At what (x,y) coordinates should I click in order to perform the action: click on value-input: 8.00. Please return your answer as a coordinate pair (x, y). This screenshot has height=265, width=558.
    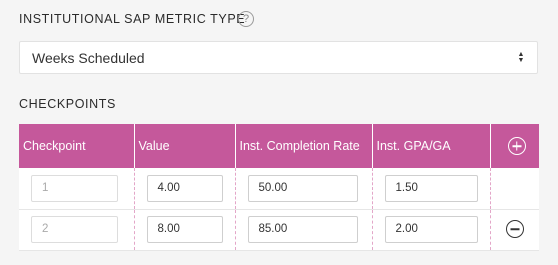
    Looking at the image, I should click on (184, 229).